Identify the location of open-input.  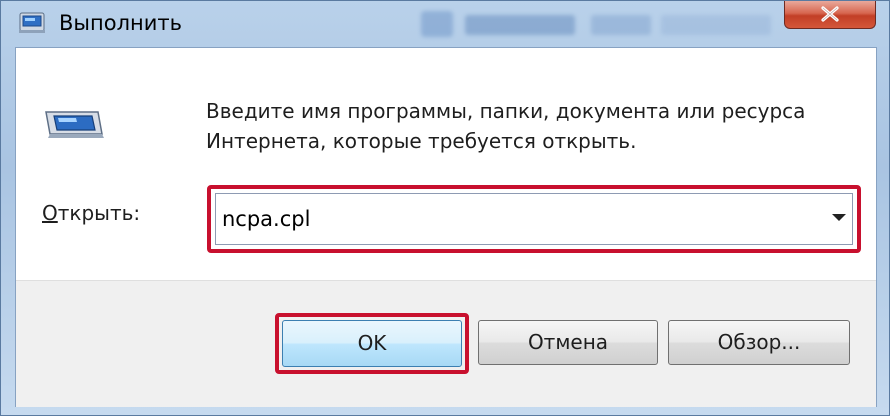
(516, 219).